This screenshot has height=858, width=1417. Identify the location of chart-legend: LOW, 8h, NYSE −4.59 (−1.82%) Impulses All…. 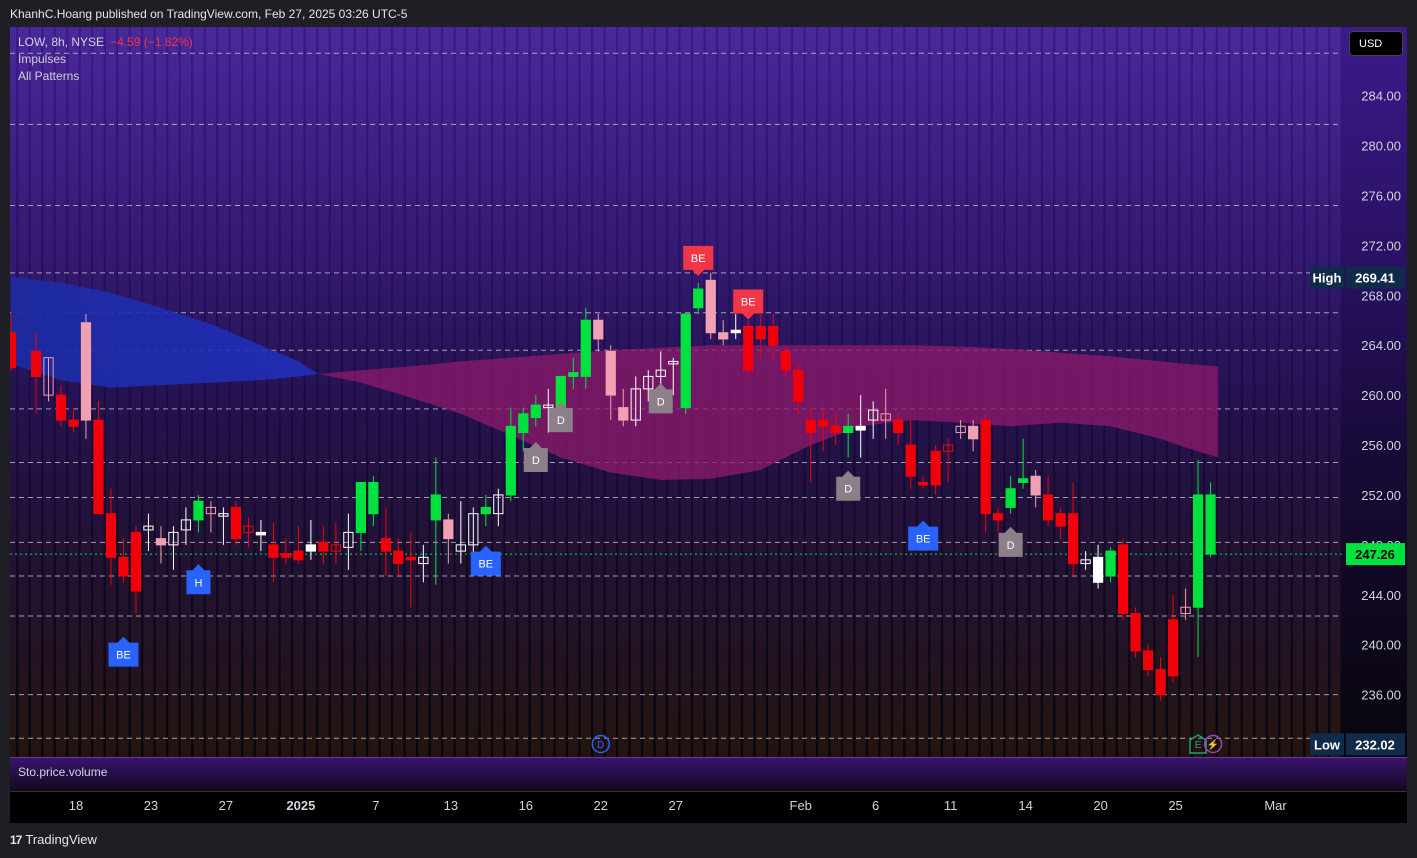
(105, 59).